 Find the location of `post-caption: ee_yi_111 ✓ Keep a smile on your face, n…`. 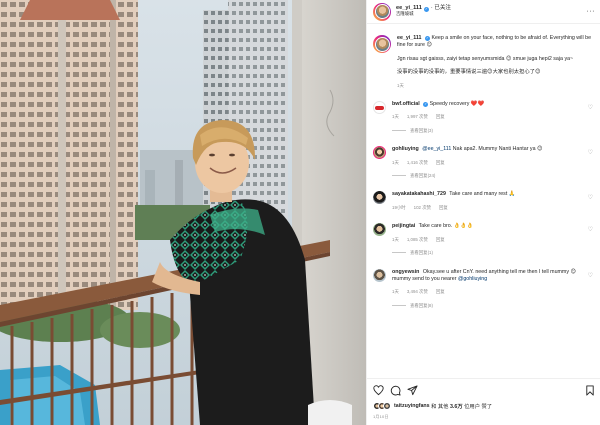

post-caption: ee_yi_111 ✓ Keep a smile on your face, n… is located at coordinates (483, 62).